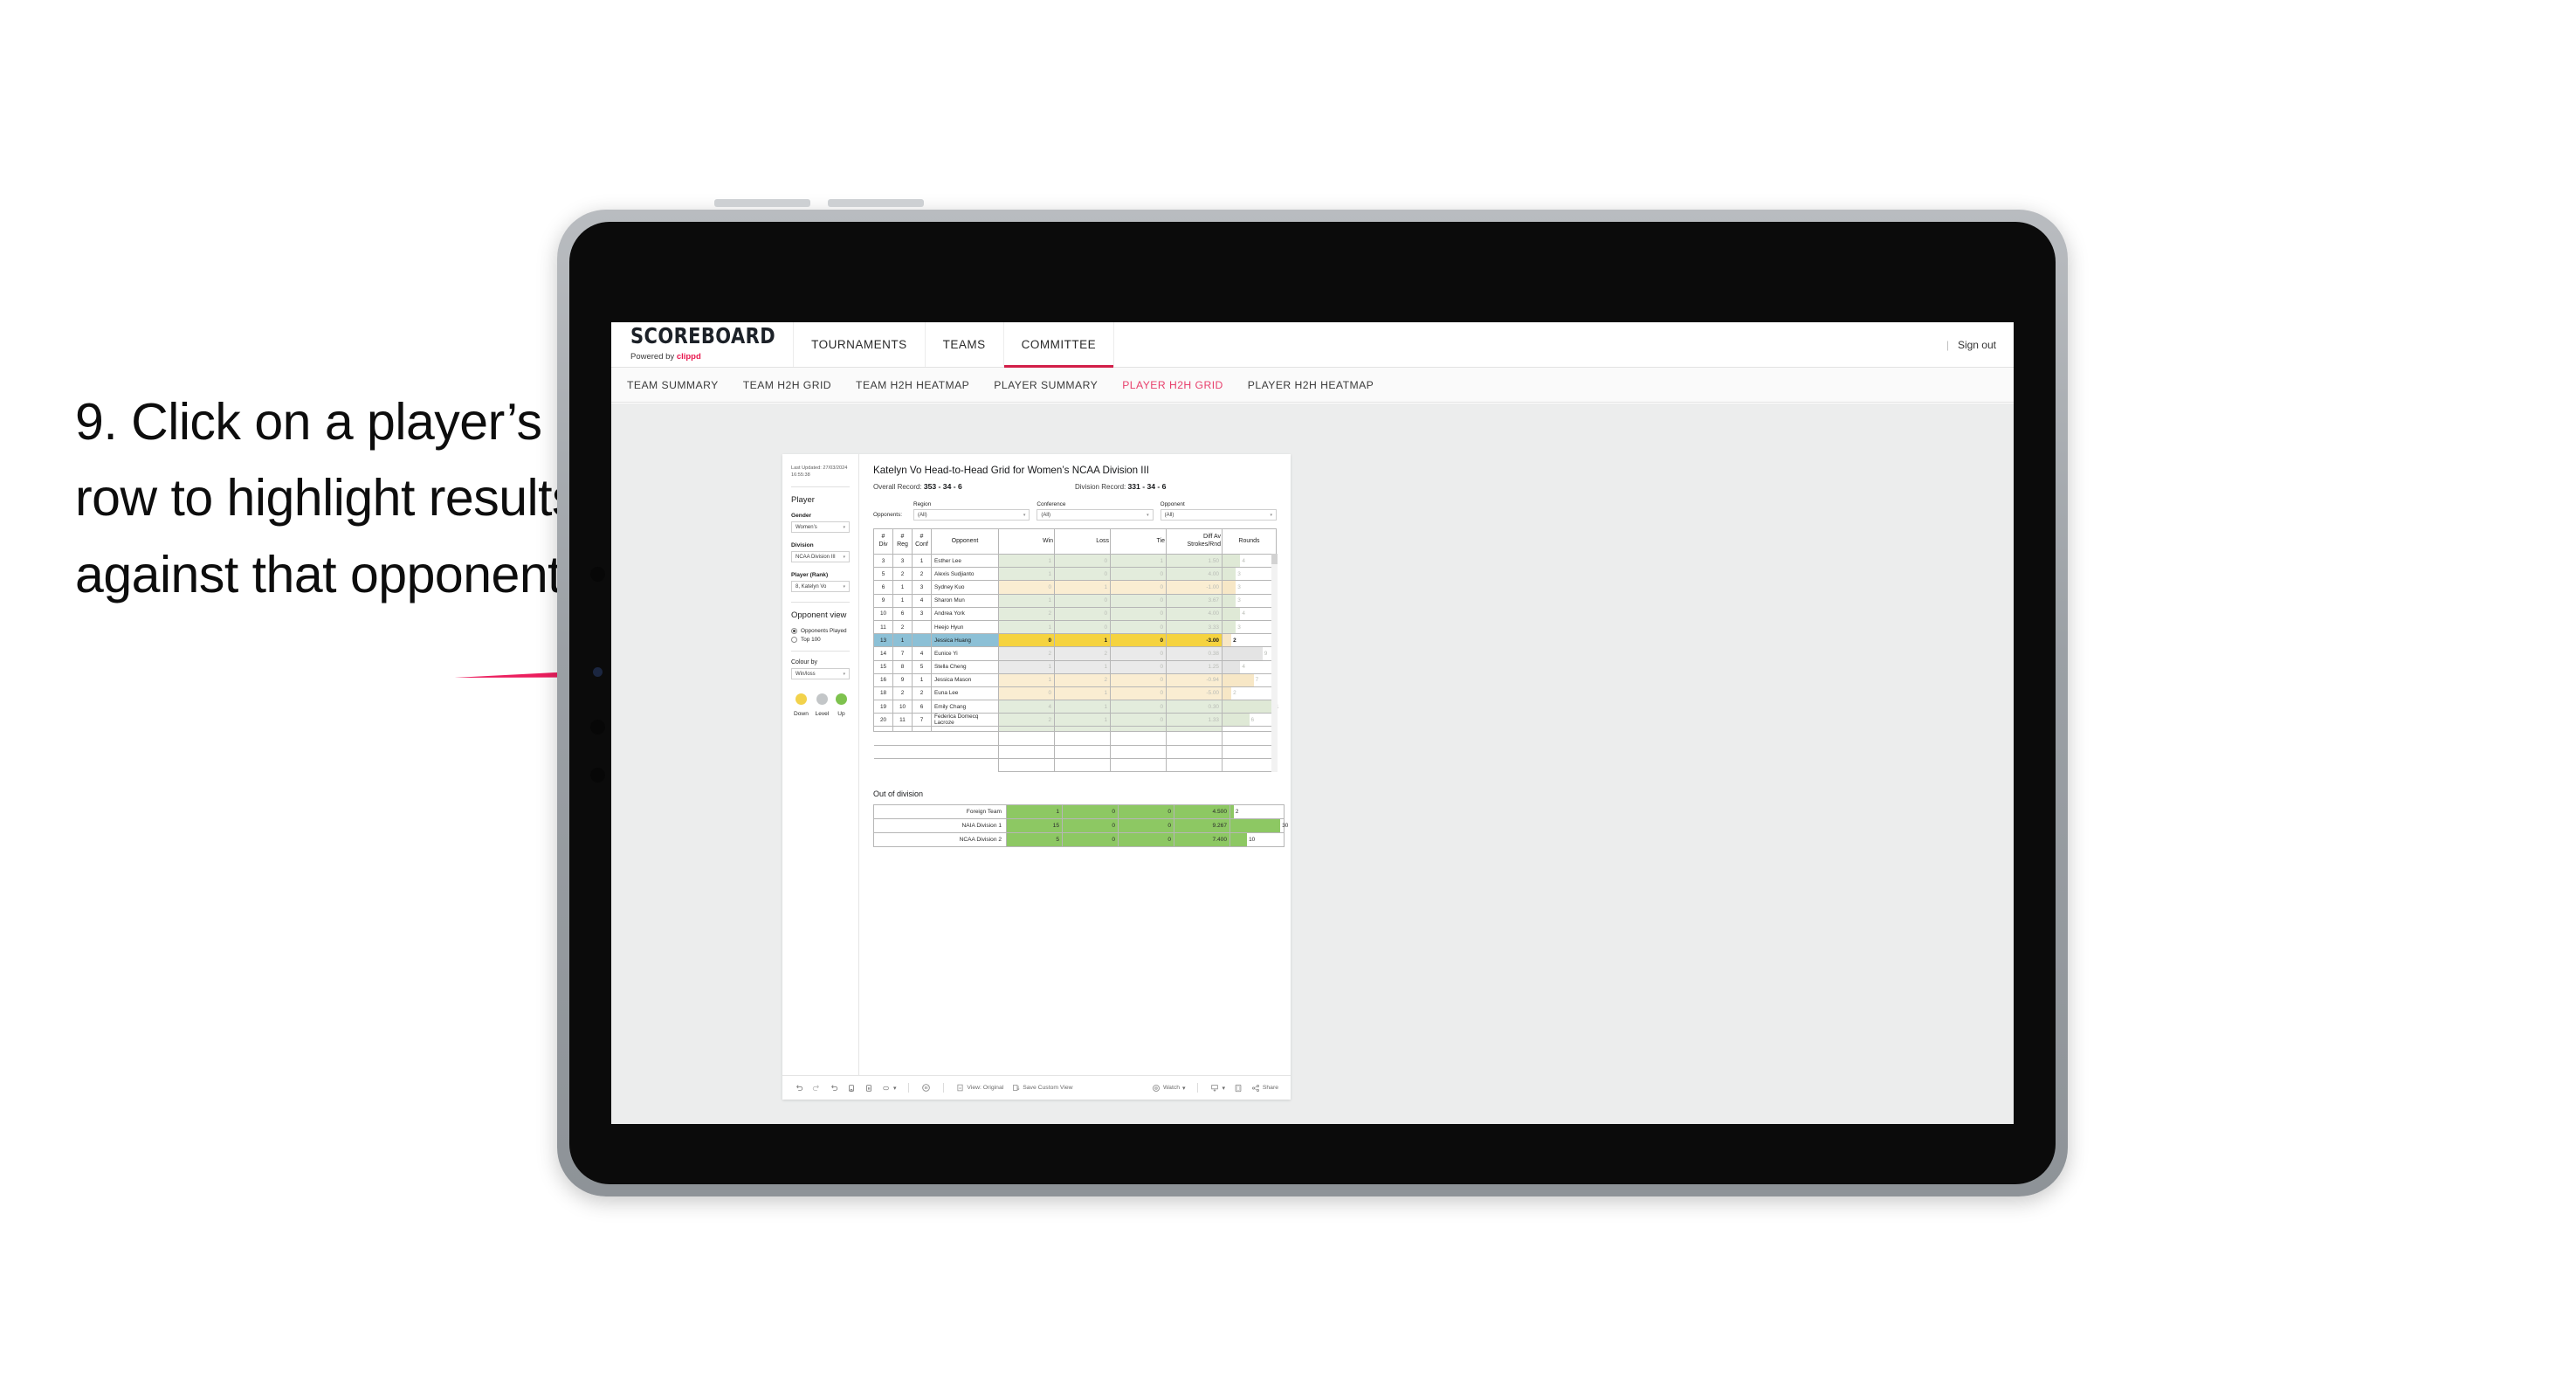 The image size is (2576, 1386). What do you see at coordinates (1138, 542) in the screenshot?
I see `col-tie: Tie` at bounding box center [1138, 542].